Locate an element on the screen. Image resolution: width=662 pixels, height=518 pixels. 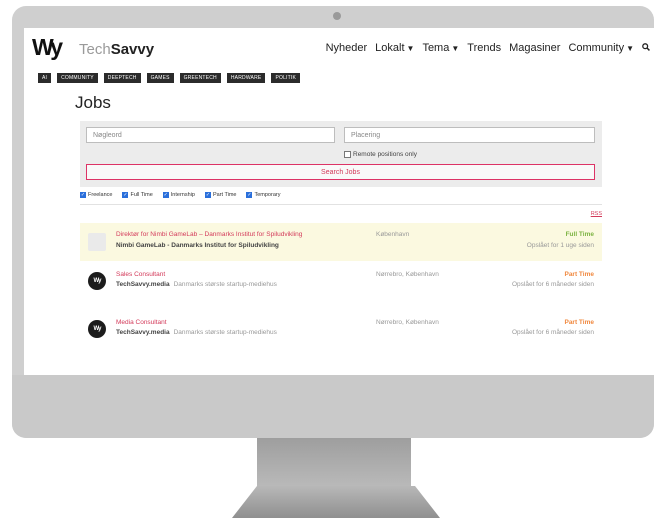
filter-temporary: ✓ Temporary is located at coordinates (263, 195).